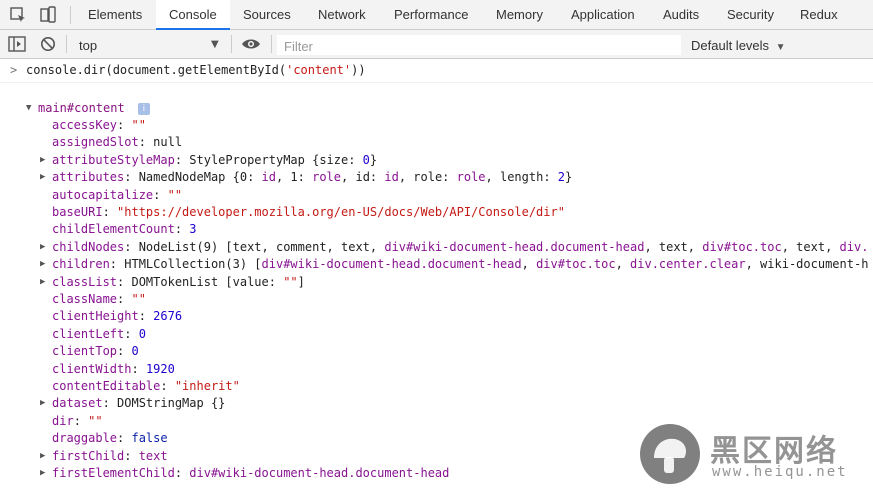 This screenshot has width=873, height=489. What do you see at coordinates (28, 108) in the screenshot?
I see `expanded-triangle-icon: ▼` at bounding box center [28, 108].